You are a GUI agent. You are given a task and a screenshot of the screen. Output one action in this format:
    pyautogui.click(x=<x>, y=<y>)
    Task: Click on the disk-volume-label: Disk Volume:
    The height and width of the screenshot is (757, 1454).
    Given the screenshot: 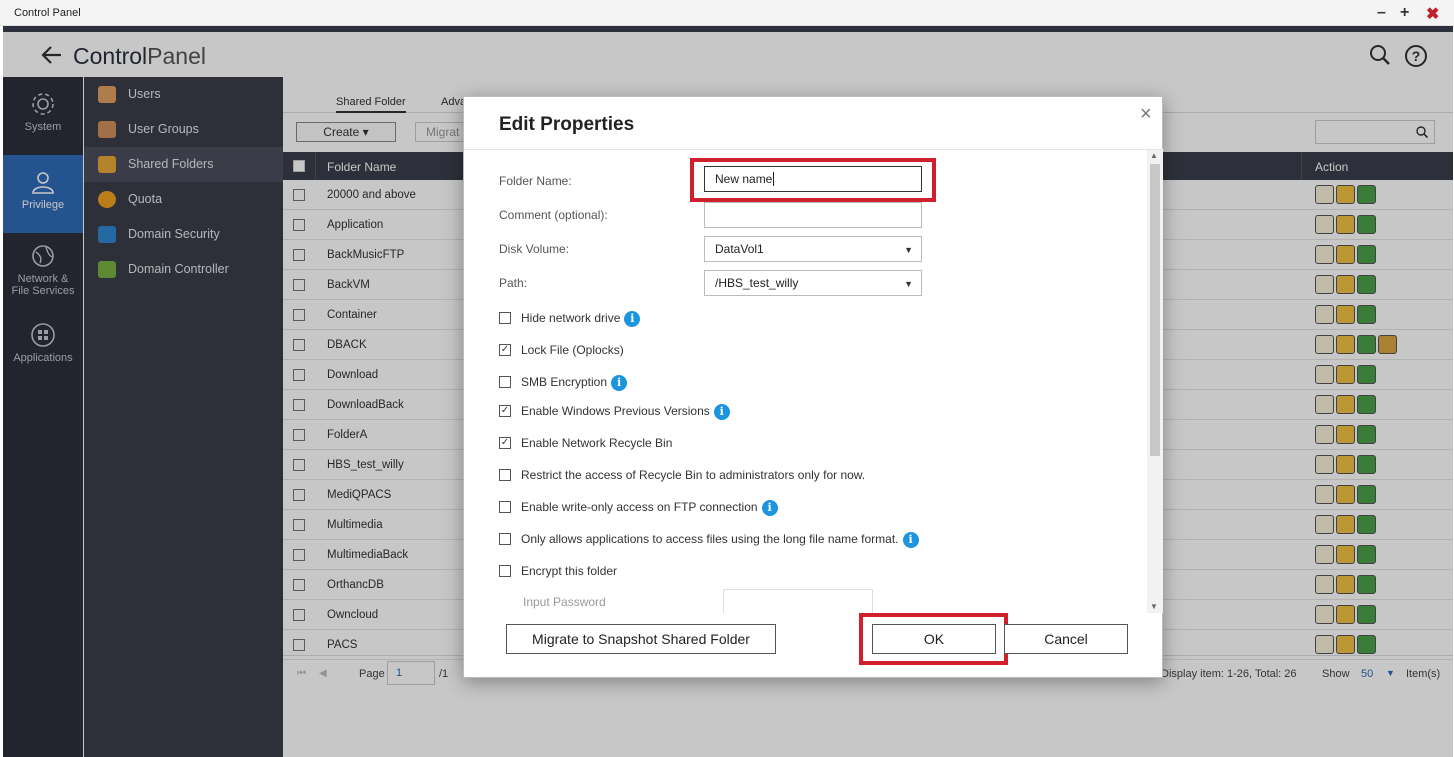 What is the action you would take?
    pyautogui.click(x=534, y=249)
    